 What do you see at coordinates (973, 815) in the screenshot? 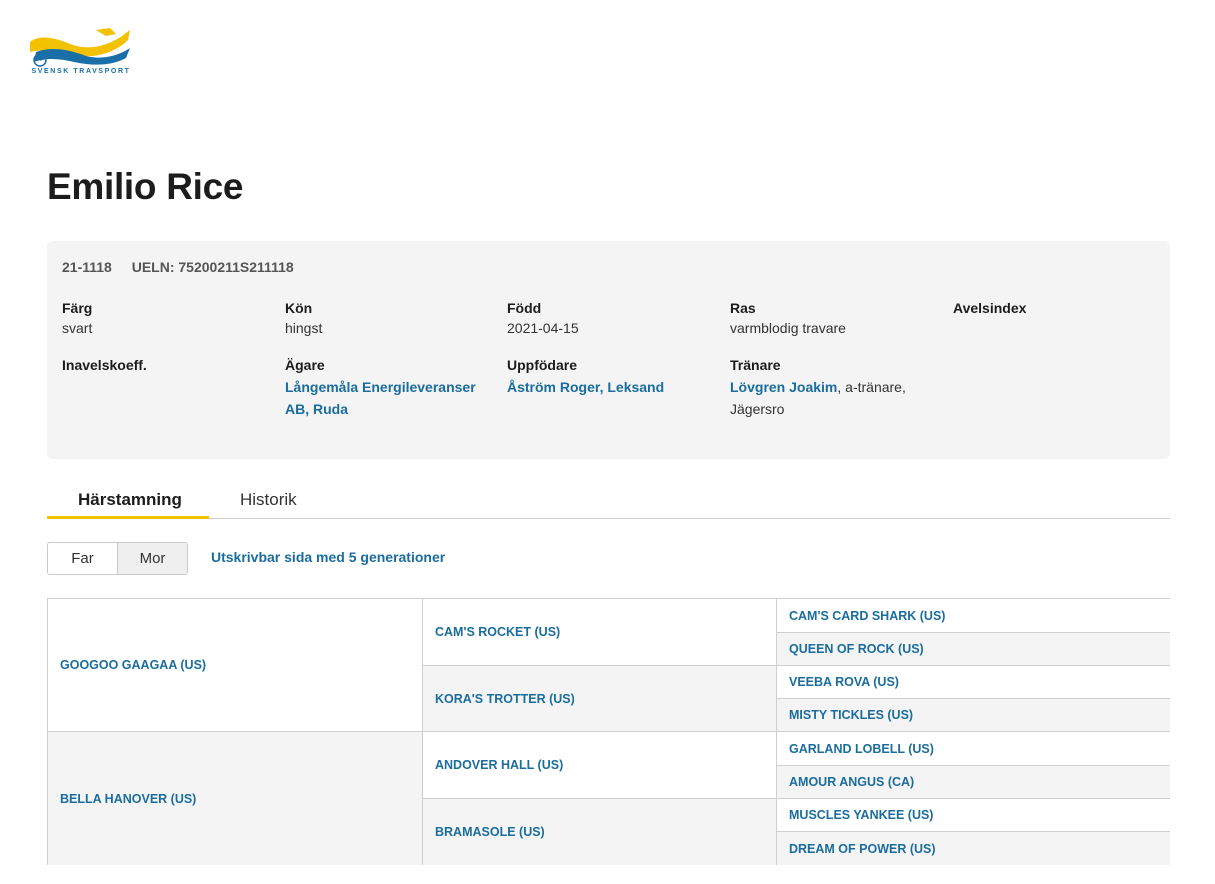
I see `pedigree-gen3-item: MUSCLES YANKEE (US)` at bounding box center [973, 815].